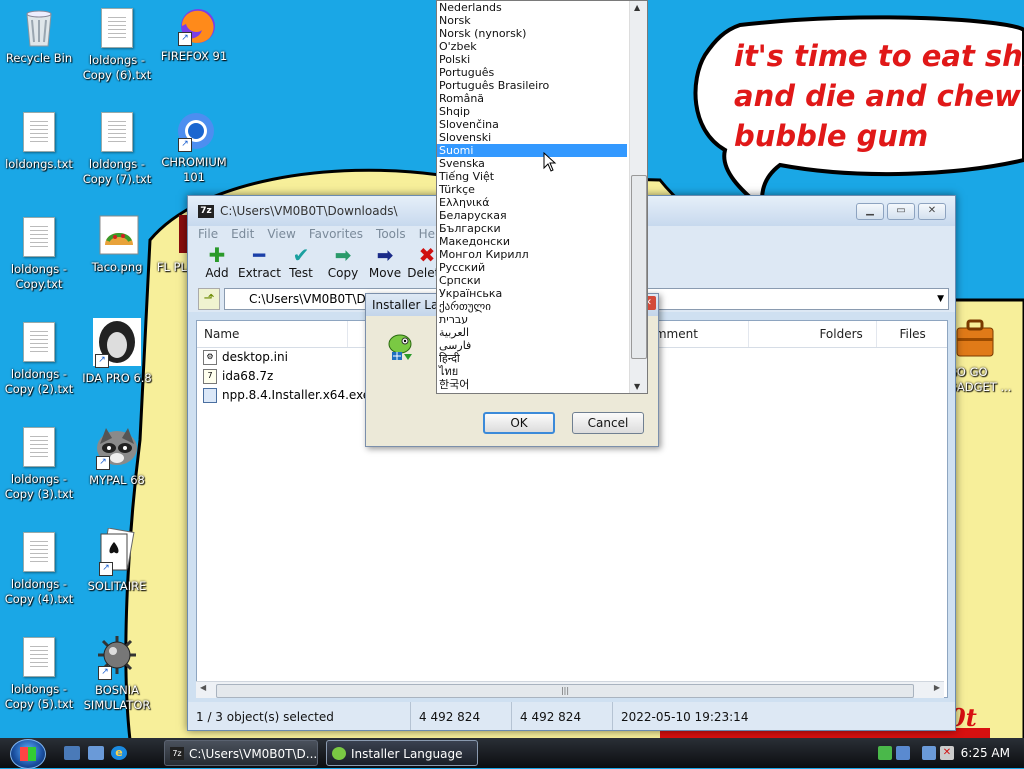  What do you see at coordinates (272, 334) in the screenshot?
I see `column-name: Name` at bounding box center [272, 334].